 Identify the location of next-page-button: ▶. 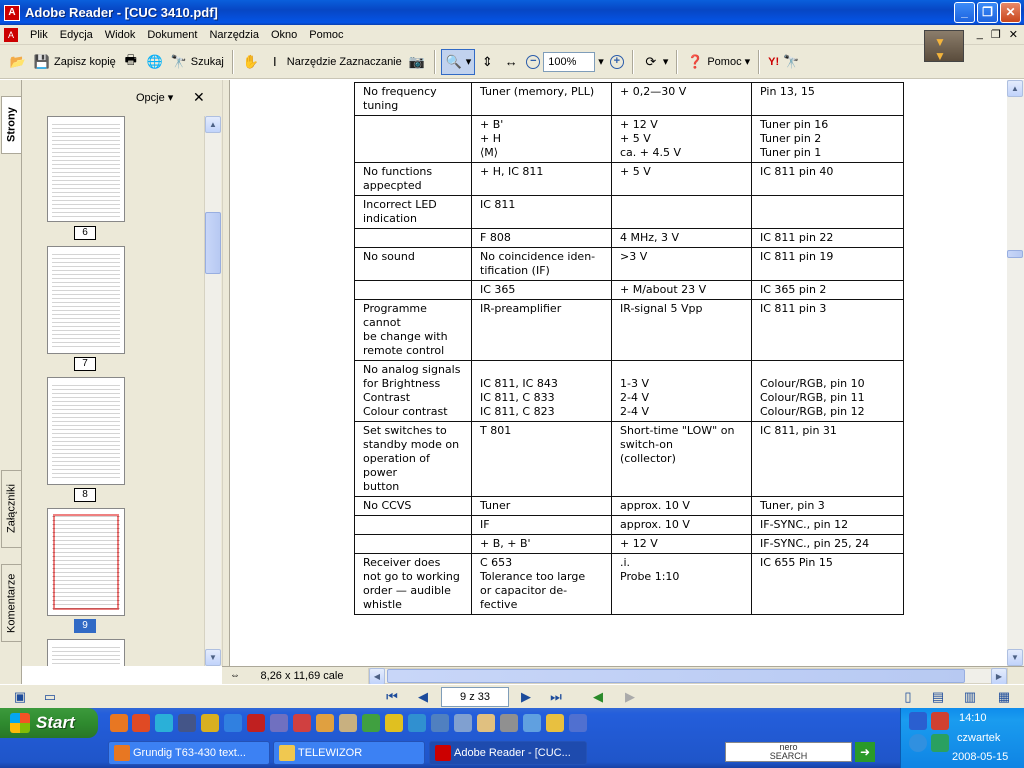
(526, 697).